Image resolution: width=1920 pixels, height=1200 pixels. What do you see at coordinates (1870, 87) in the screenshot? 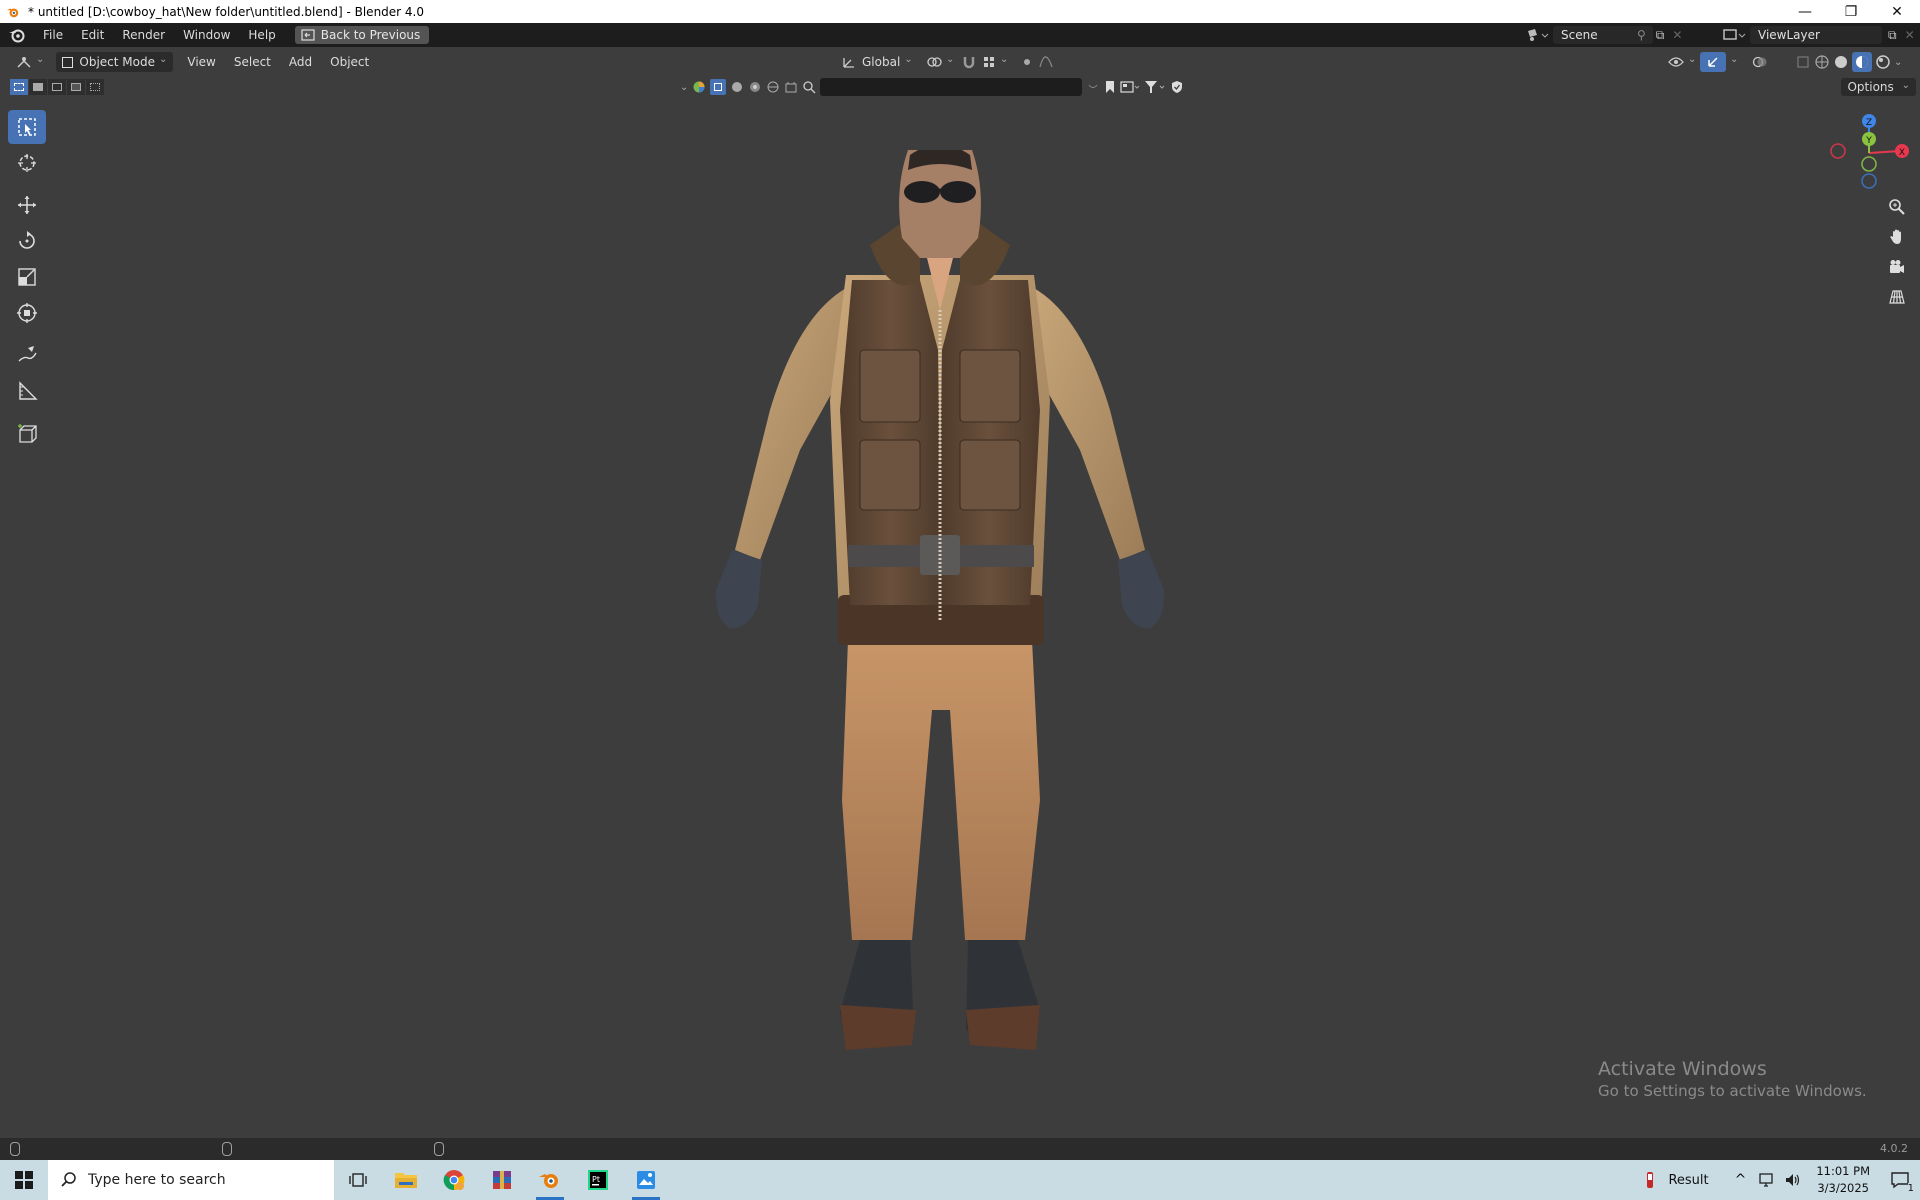
I see `options-label: Options` at bounding box center [1870, 87].